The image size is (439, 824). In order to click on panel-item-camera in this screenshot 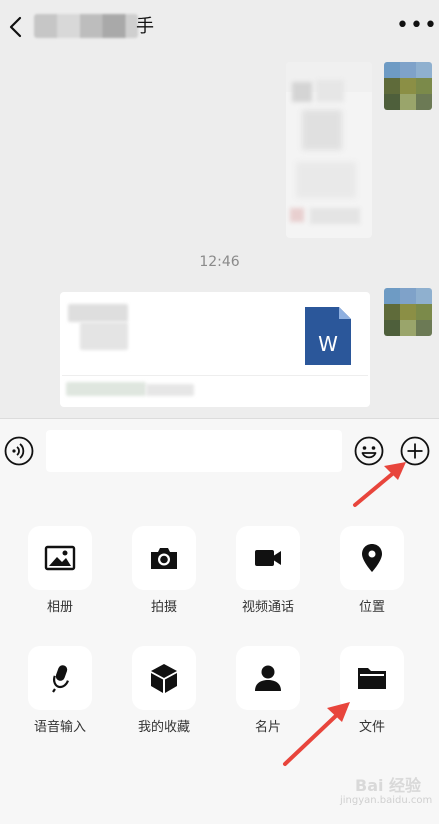, I will do `click(164, 558)`.